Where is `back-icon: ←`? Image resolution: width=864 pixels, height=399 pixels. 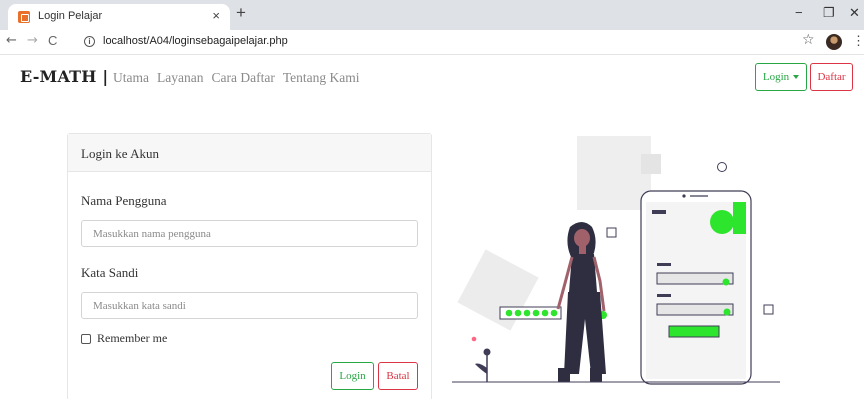 back-icon: ← is located at coordinates (11, 40).